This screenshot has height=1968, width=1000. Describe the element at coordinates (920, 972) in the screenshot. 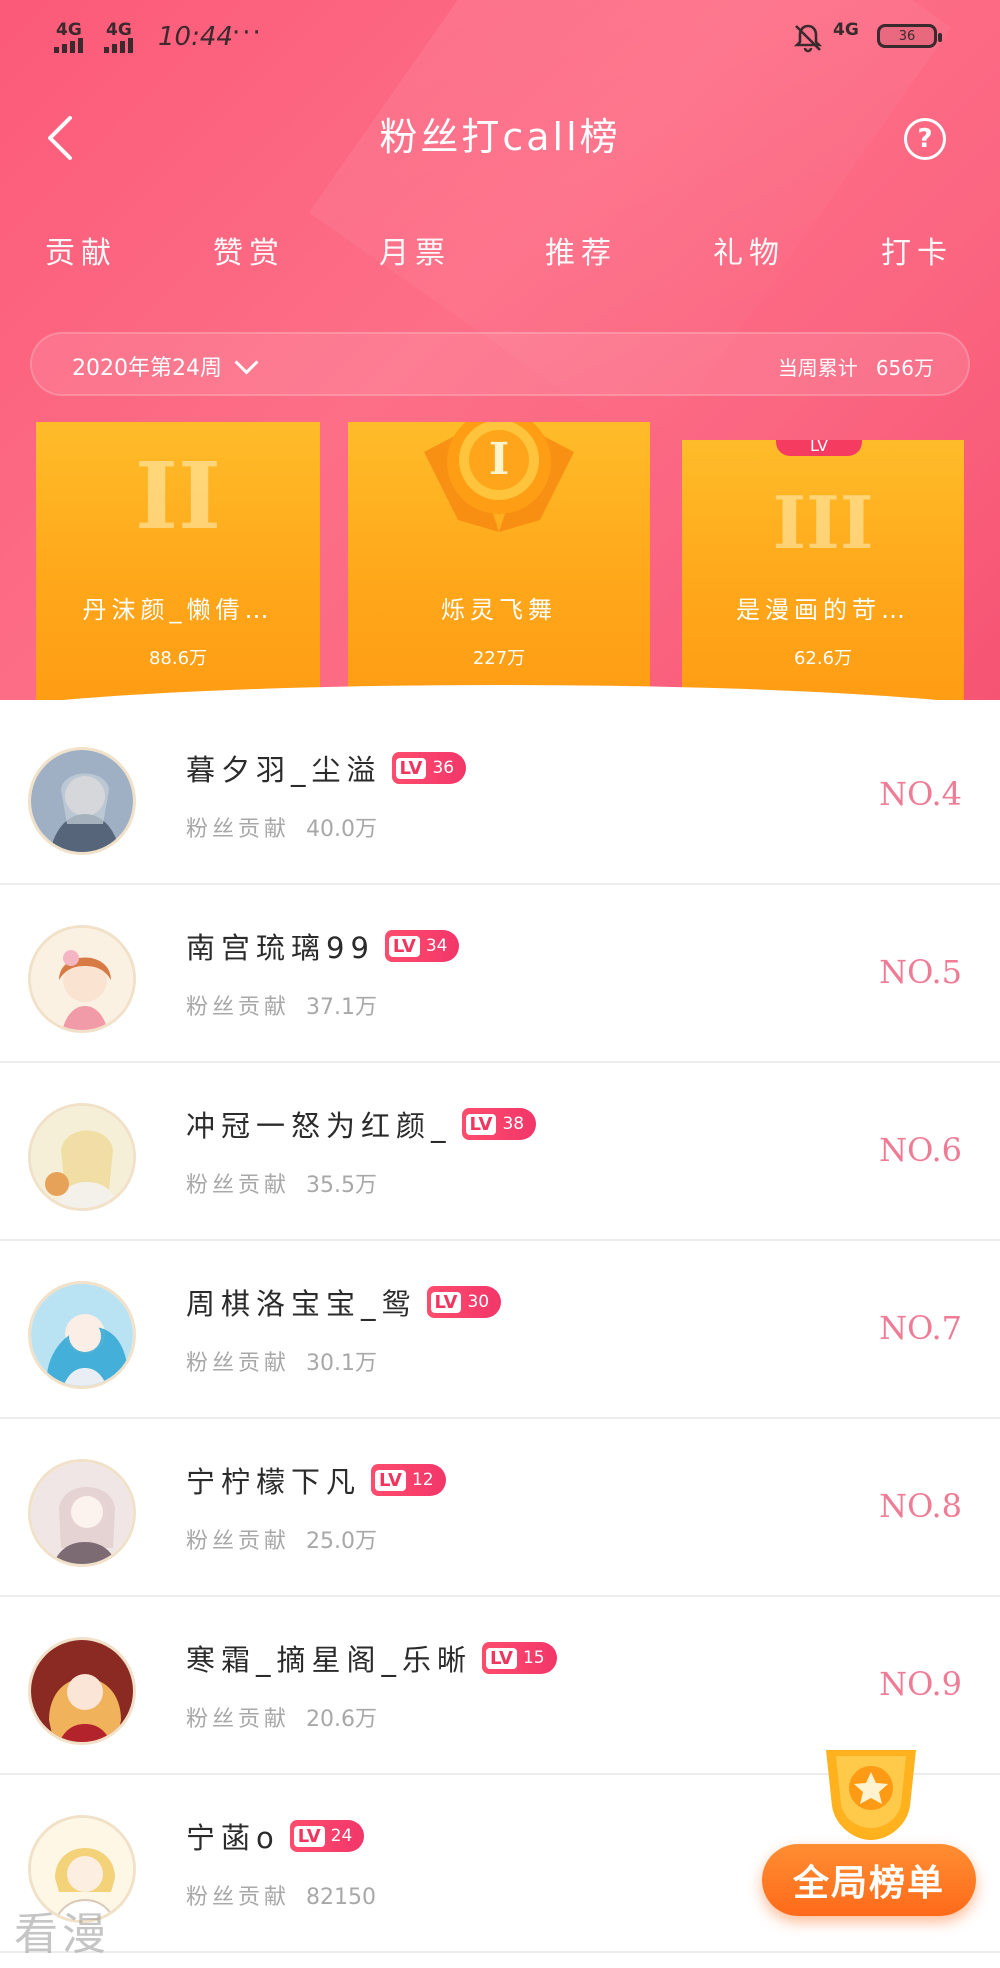

I see `rank-number: NO.5` at that location.